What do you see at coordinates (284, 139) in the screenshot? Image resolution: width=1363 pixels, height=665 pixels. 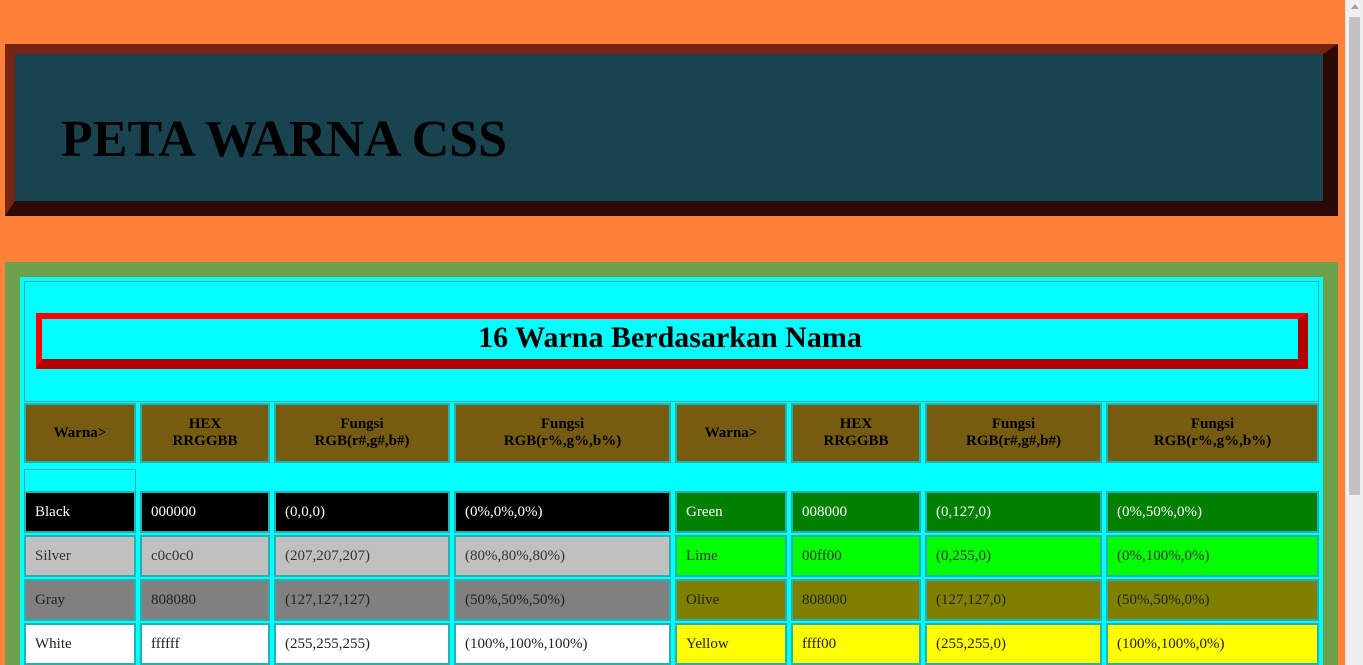 I see `page-title: PETA WARNA CSS` at bounding box center [284, 139].